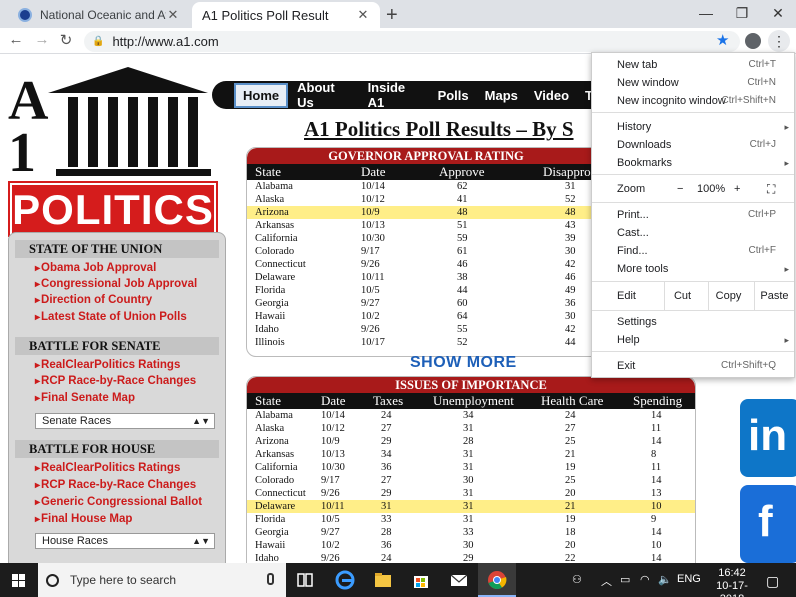 The image size is (796, 597). I want to click on senate-races-select: Senate Races ▲▼, so click(125, 421).